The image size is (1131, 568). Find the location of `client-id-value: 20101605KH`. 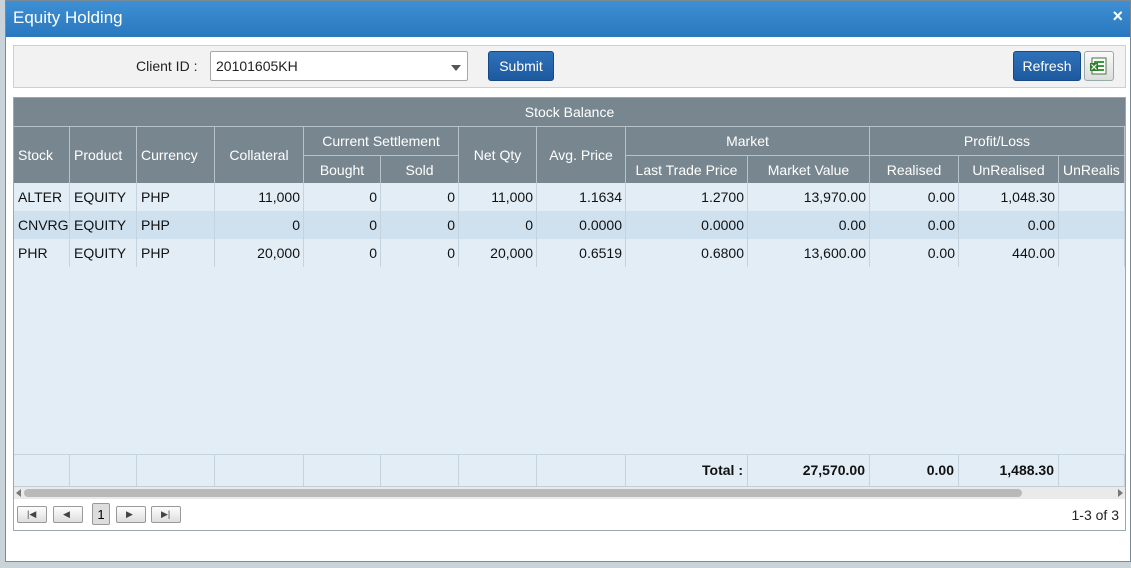

client-id-value: 20101605KH is located at coordinates (257, 66).